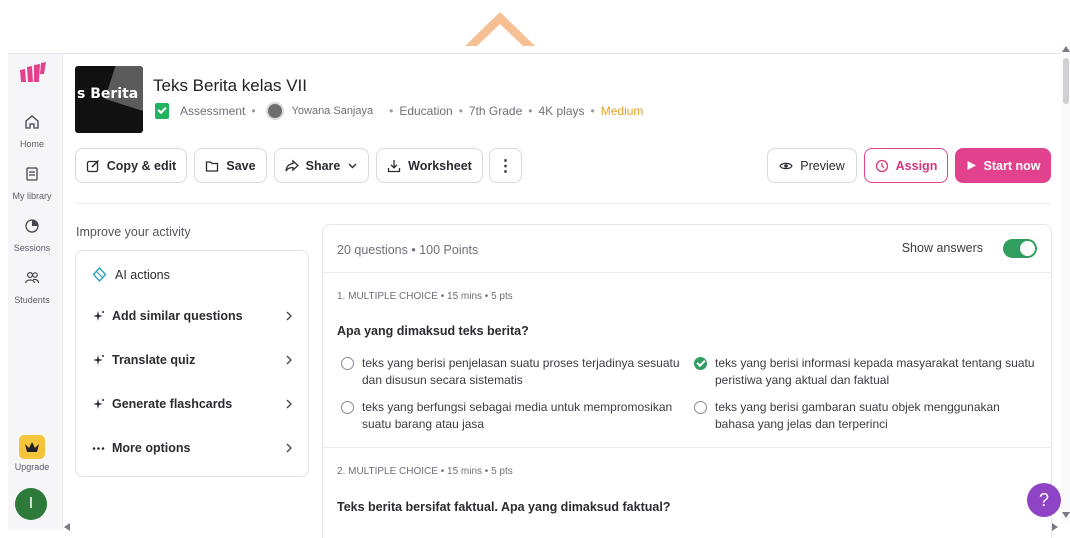 The width and height of the screenshot is (1070, 538). Describe the element at coordinates (561, 111) in the screenshot. I see `plays-count: 4K plays` at that location.